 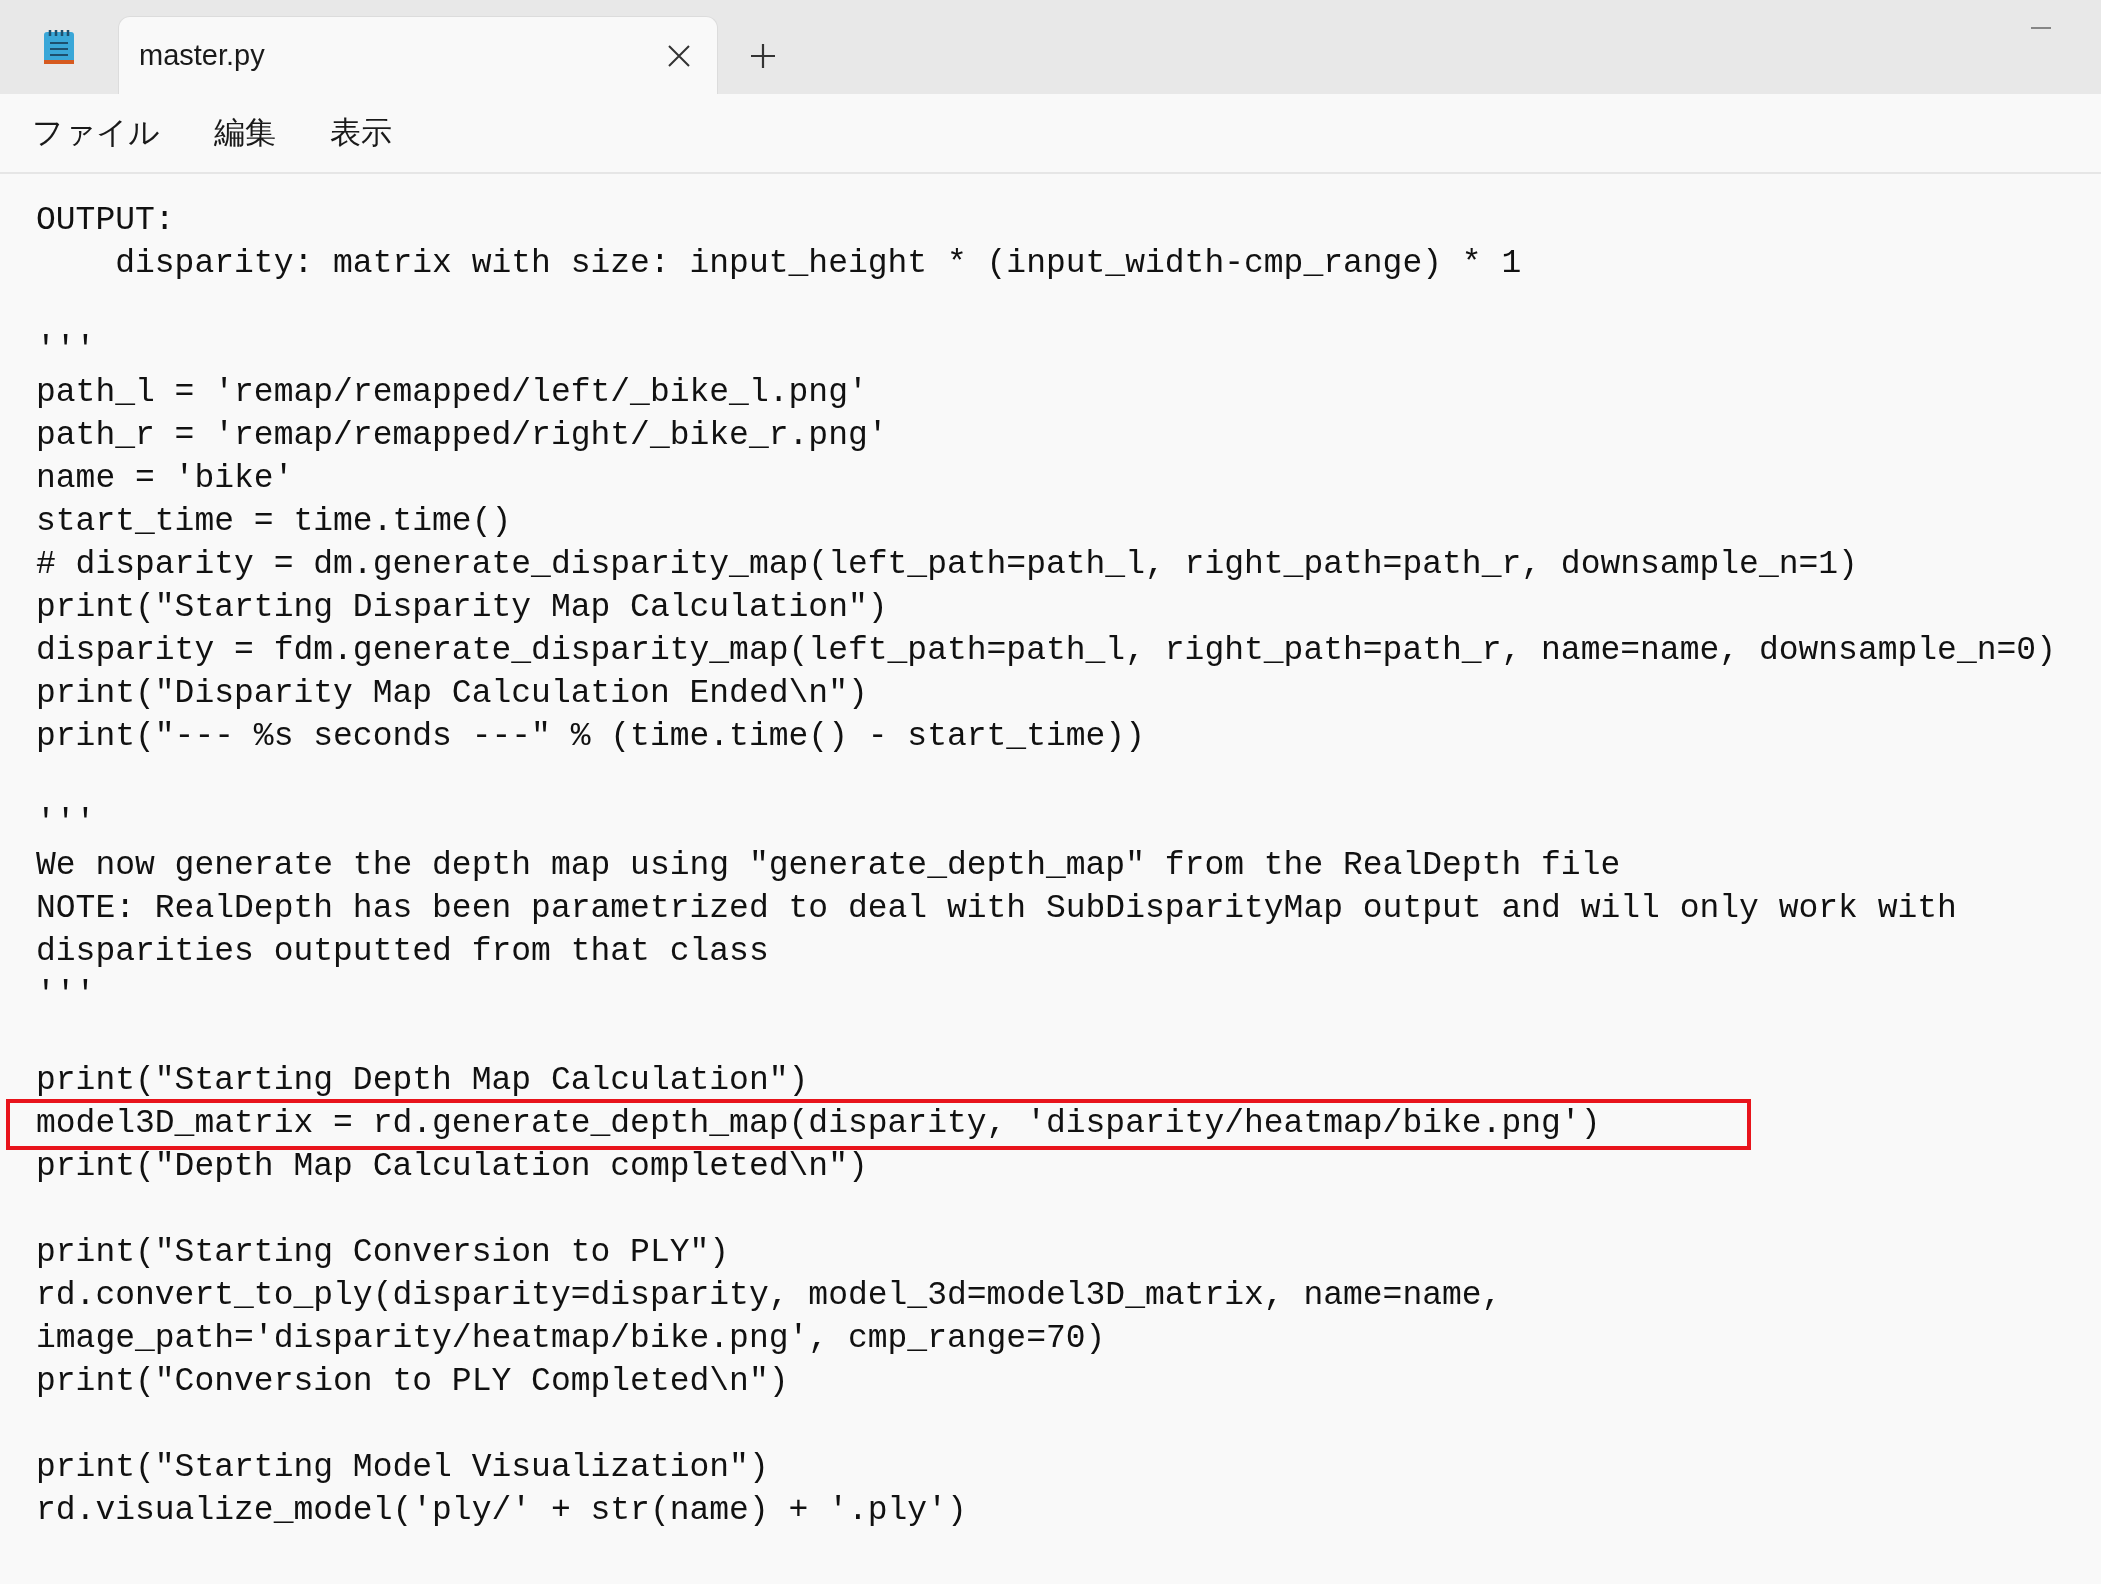 I want to click on code-line: print("Starting Conversion to PLY"), so click(x=383, y=1252).